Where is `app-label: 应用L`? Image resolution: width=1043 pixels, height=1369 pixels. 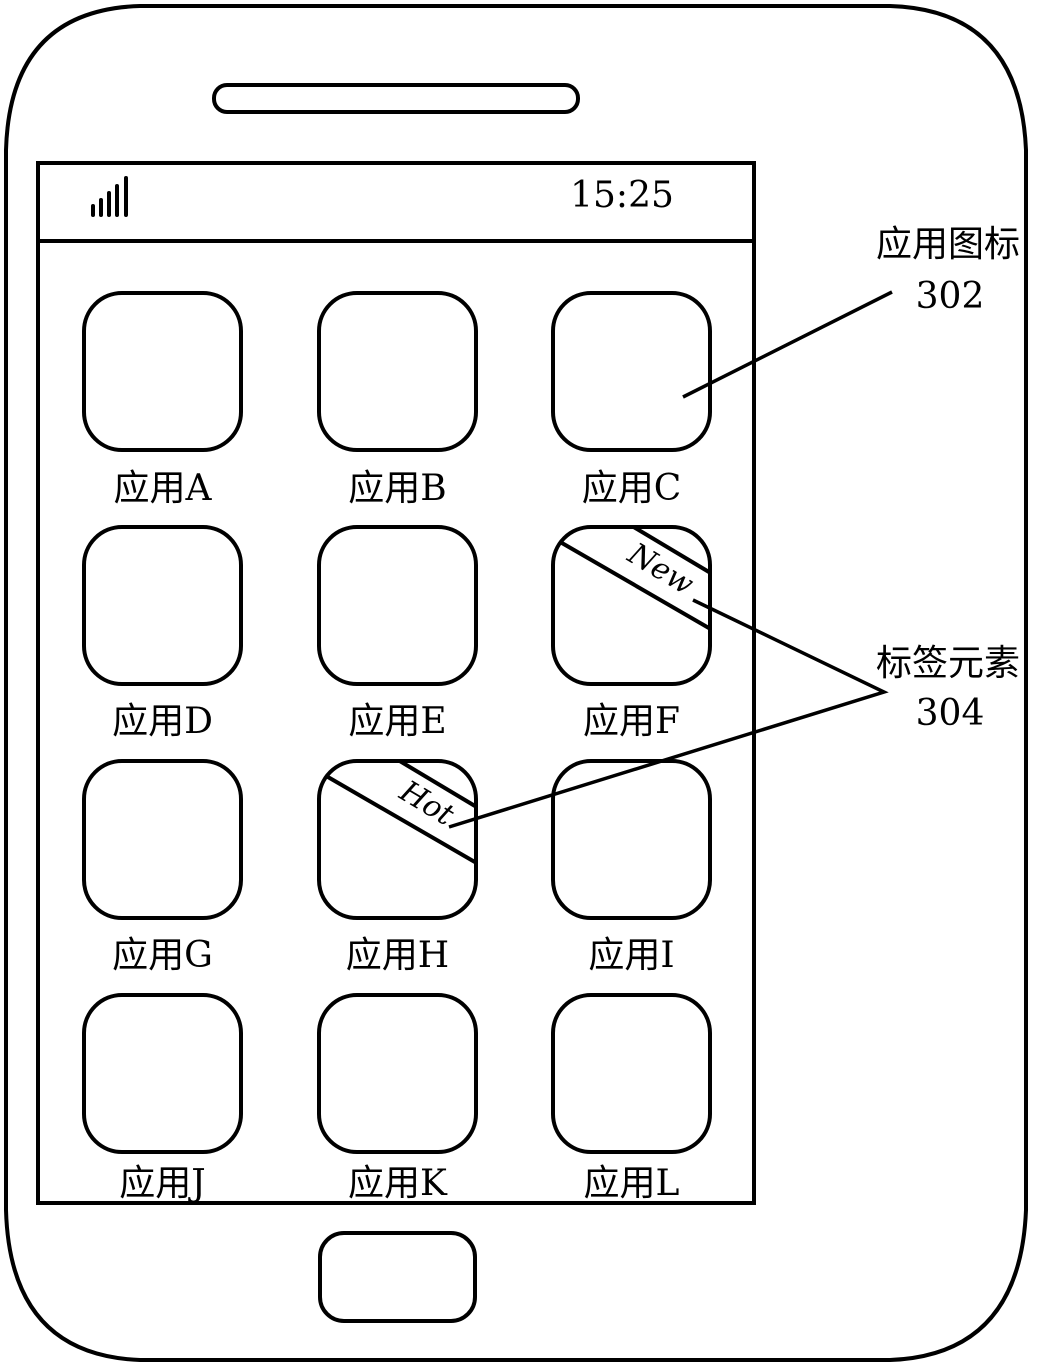
app-label: 应用L is located at coordinates (632, 1183).